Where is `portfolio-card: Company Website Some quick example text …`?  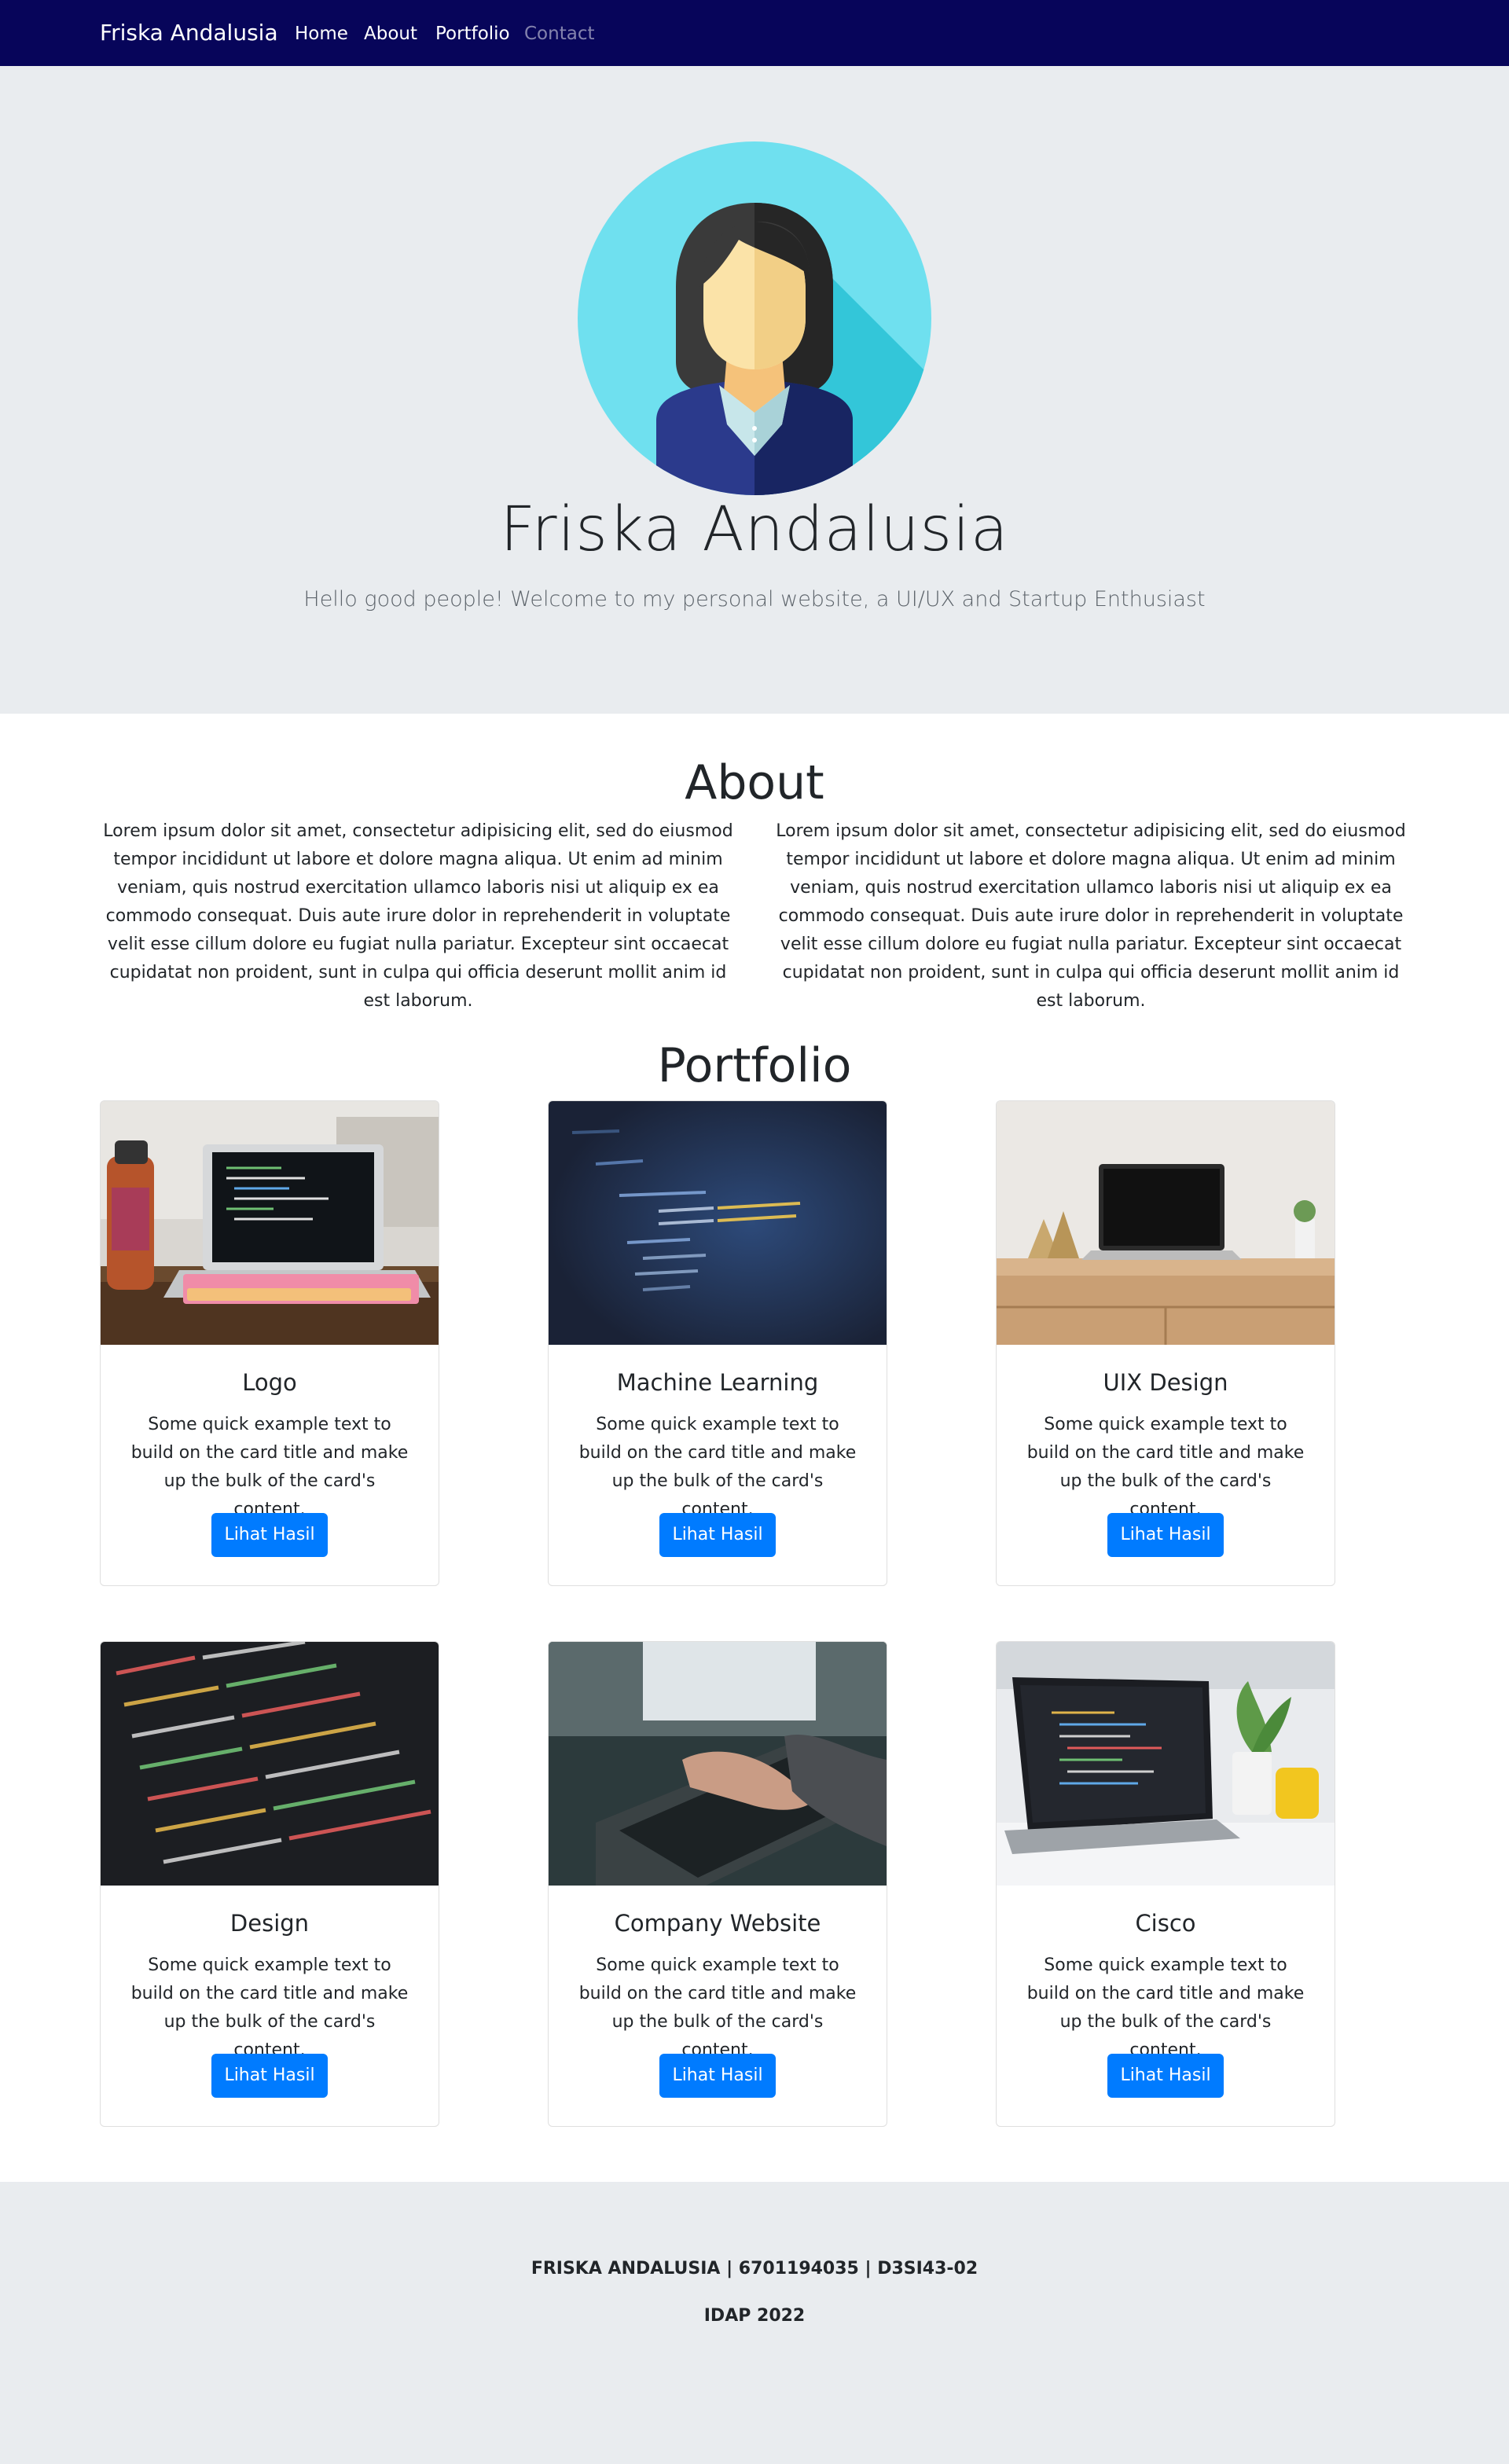
portfolio-card: Company Website Some quick example text … is located at coordinates (717, 1884).